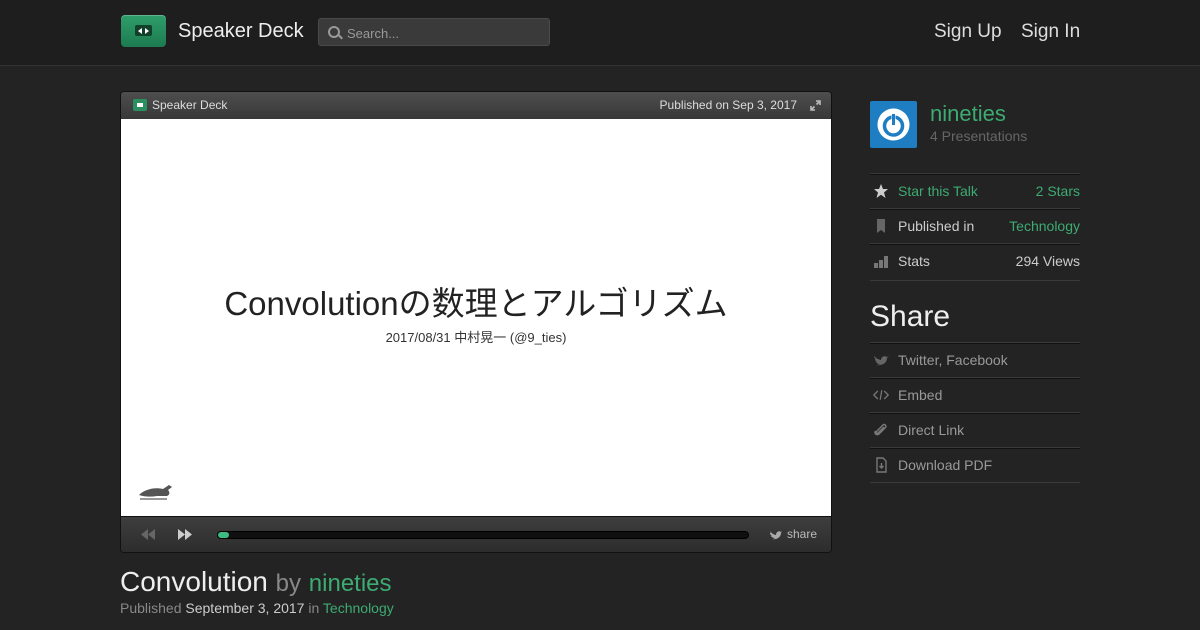  Describe the element at coordinates (975, 394) in the screenshot. I see `embed-row: Embed` at that location.